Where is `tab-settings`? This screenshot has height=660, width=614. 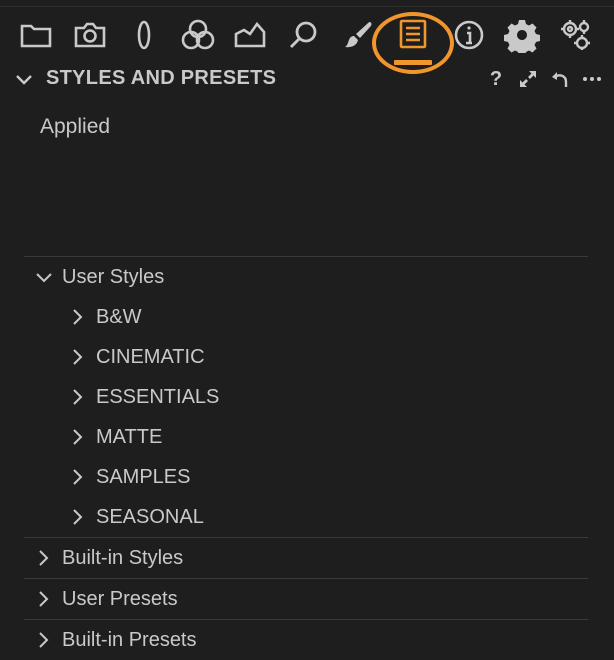 tab-settings is located at coordinates (576, 35).